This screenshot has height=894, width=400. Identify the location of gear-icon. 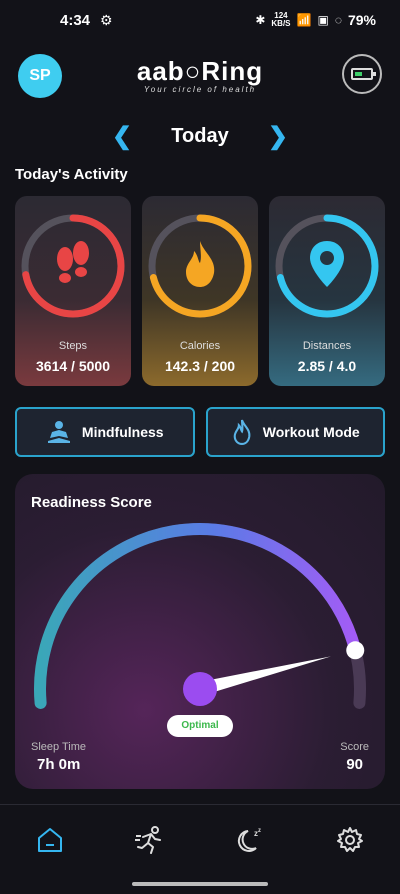
(350, 839).